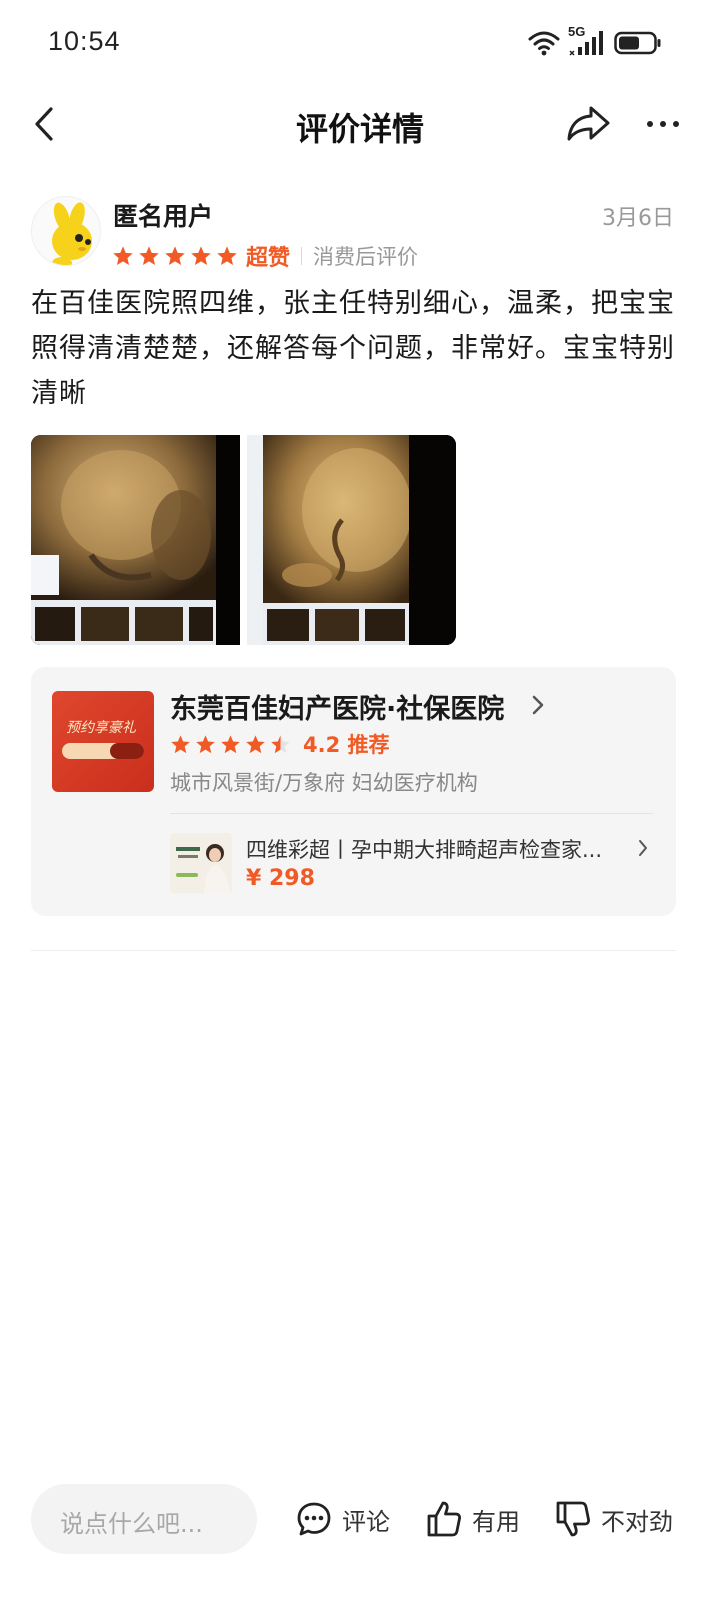  What do you see at coordinates (101, 728) in the screenshot?
I see `thumbnail-title: 预约享豪礼` at bounding box center [101, 728].